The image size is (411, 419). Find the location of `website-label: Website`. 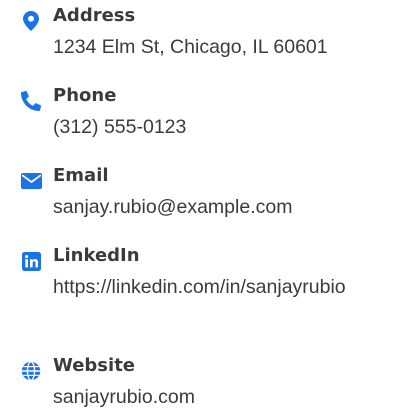

website-label: Website is located at coordinates (94, 365).